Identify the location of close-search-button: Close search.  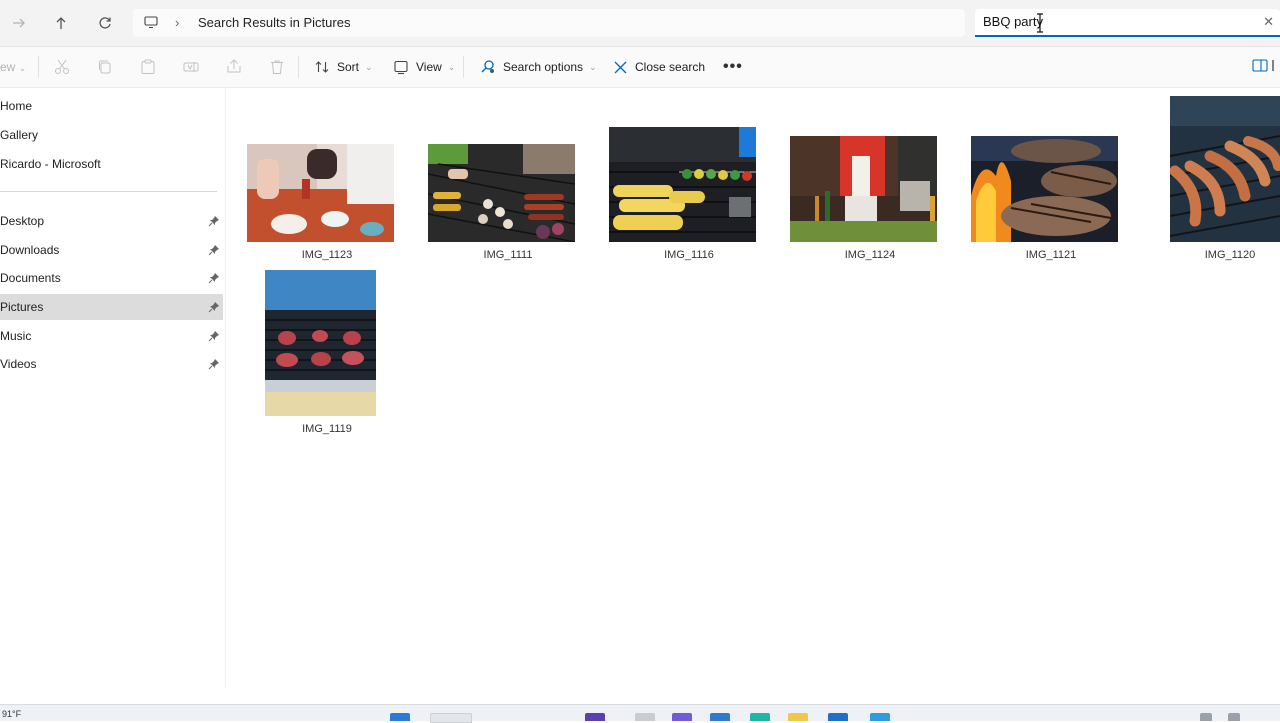
(659, 67).